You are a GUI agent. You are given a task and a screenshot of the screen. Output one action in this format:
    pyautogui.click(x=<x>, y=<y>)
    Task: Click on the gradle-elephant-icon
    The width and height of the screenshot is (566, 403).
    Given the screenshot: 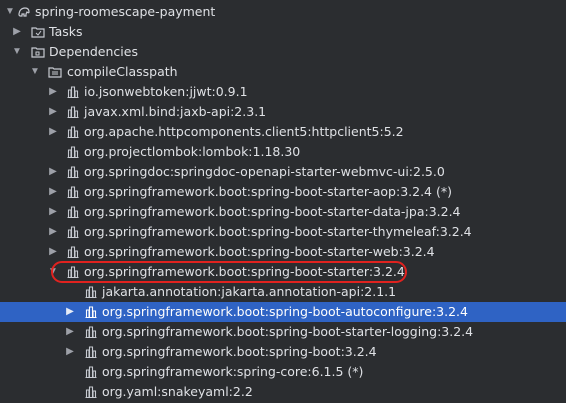 What is the action you would take?
    pyautogui.click(x=24, y=12)
    